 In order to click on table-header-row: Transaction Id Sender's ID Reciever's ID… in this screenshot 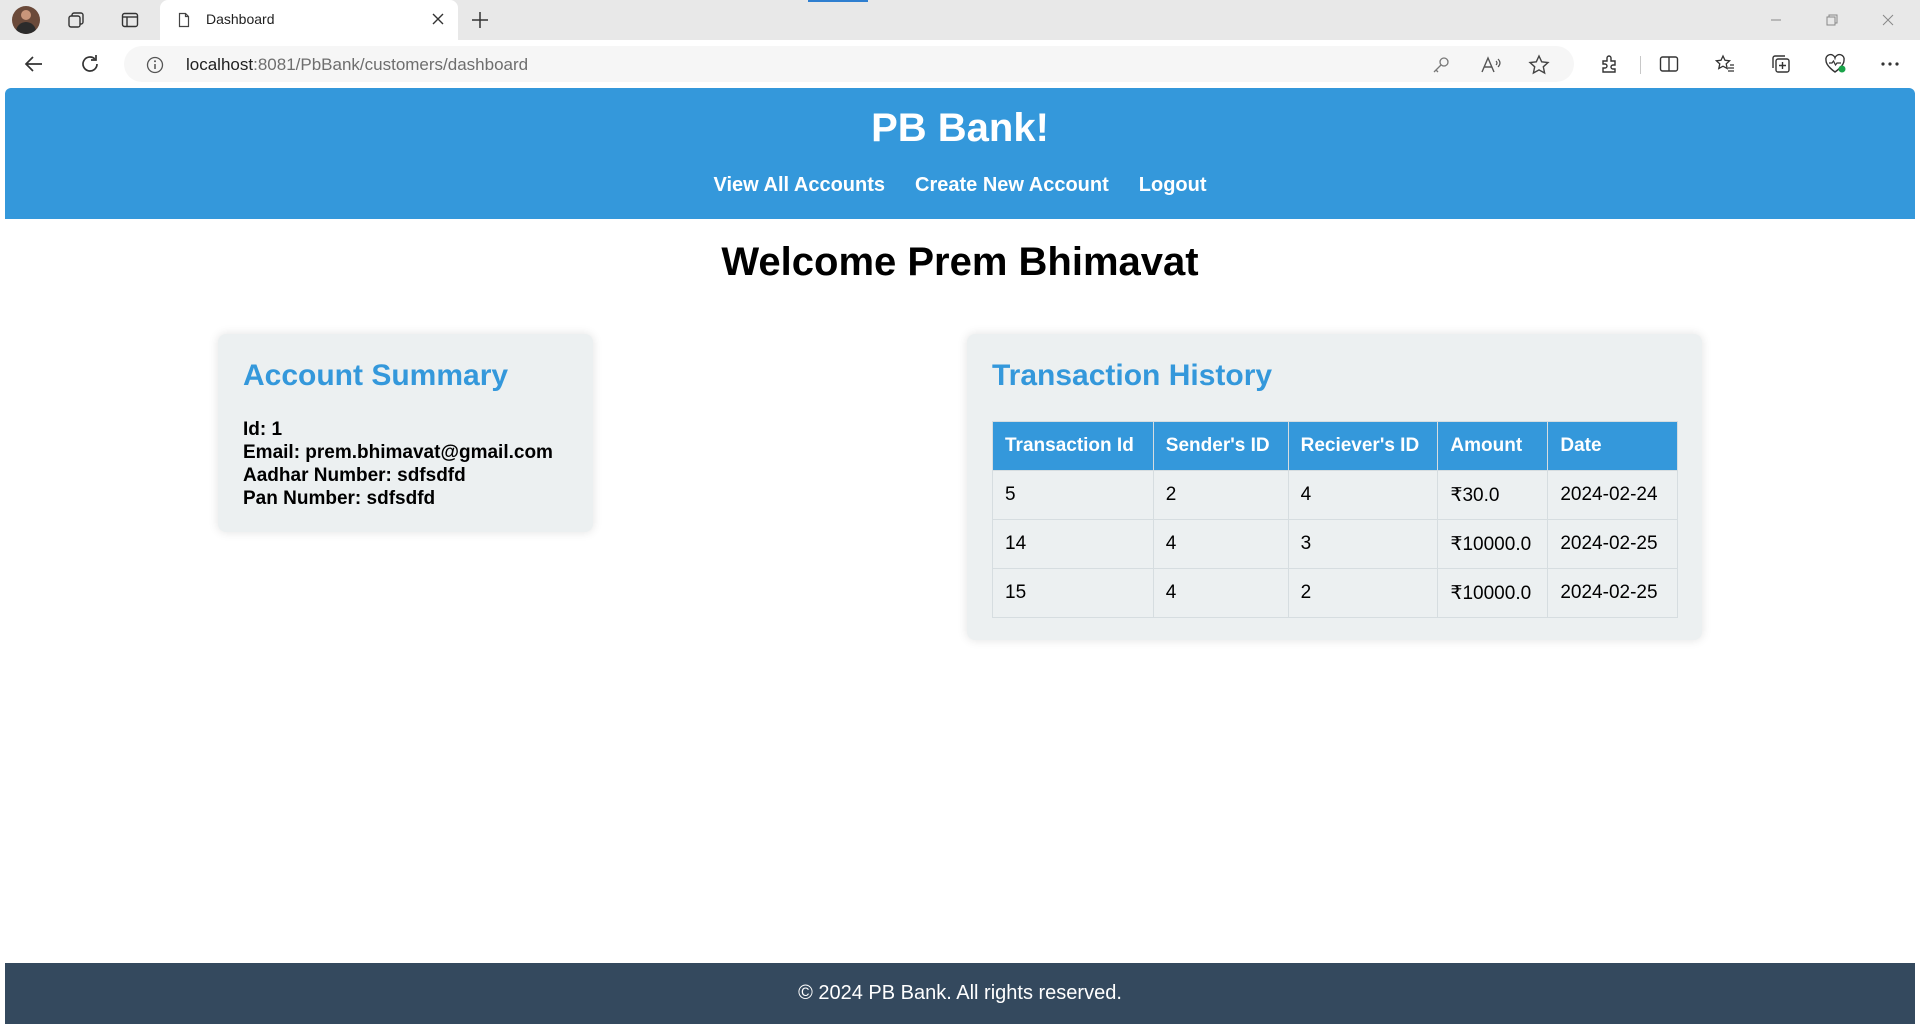, I will do `click(1335, 446)`.